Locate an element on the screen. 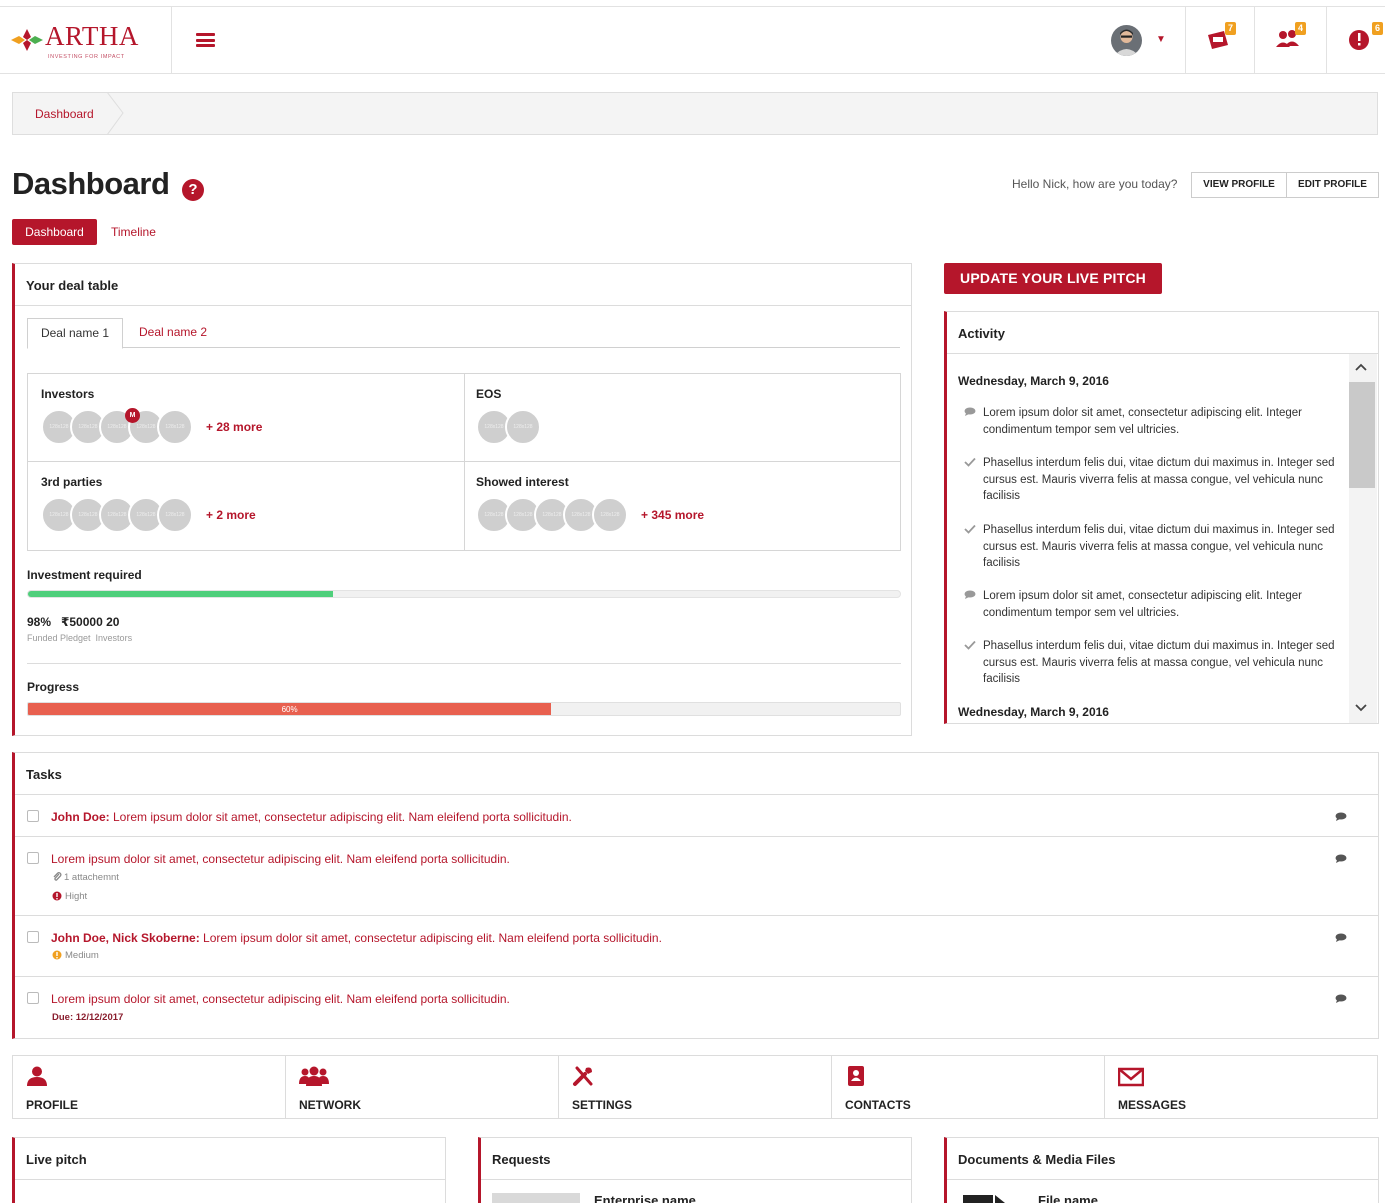 The image size is (1385, 1203). task-priority: Medium is located at coordinates (75, 955).